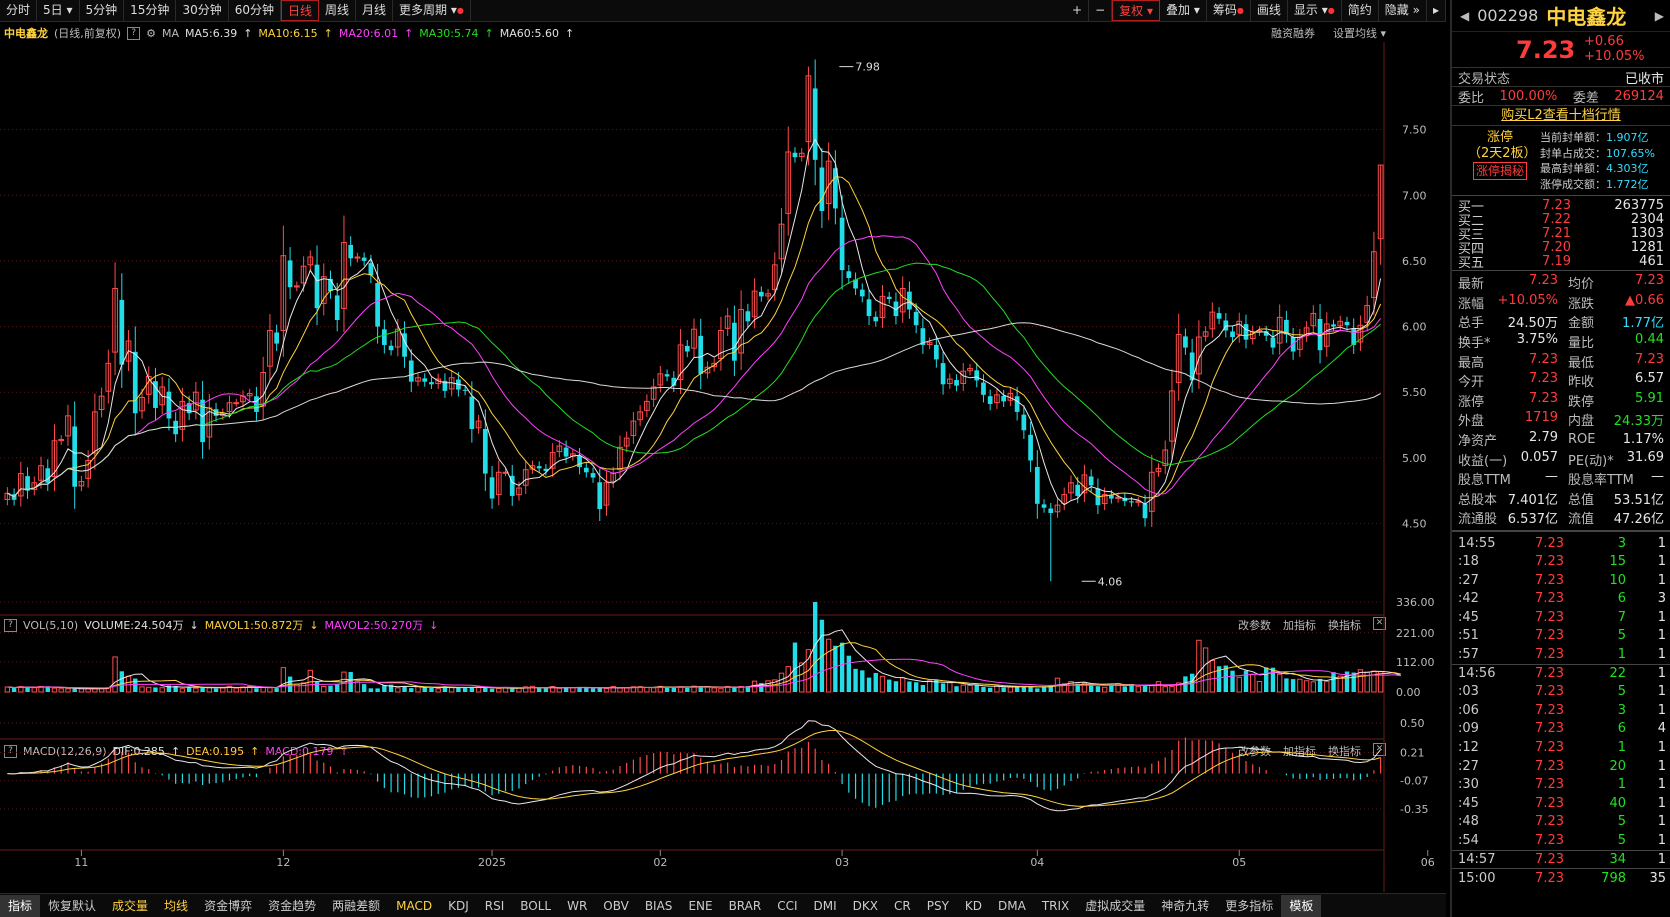  What do you see at coordinates (1502, 155) in the screenshot?
I see `limit-up-label: 涨停 （2天2板） 涨停揭秘` at bounding box center [1502, 155].